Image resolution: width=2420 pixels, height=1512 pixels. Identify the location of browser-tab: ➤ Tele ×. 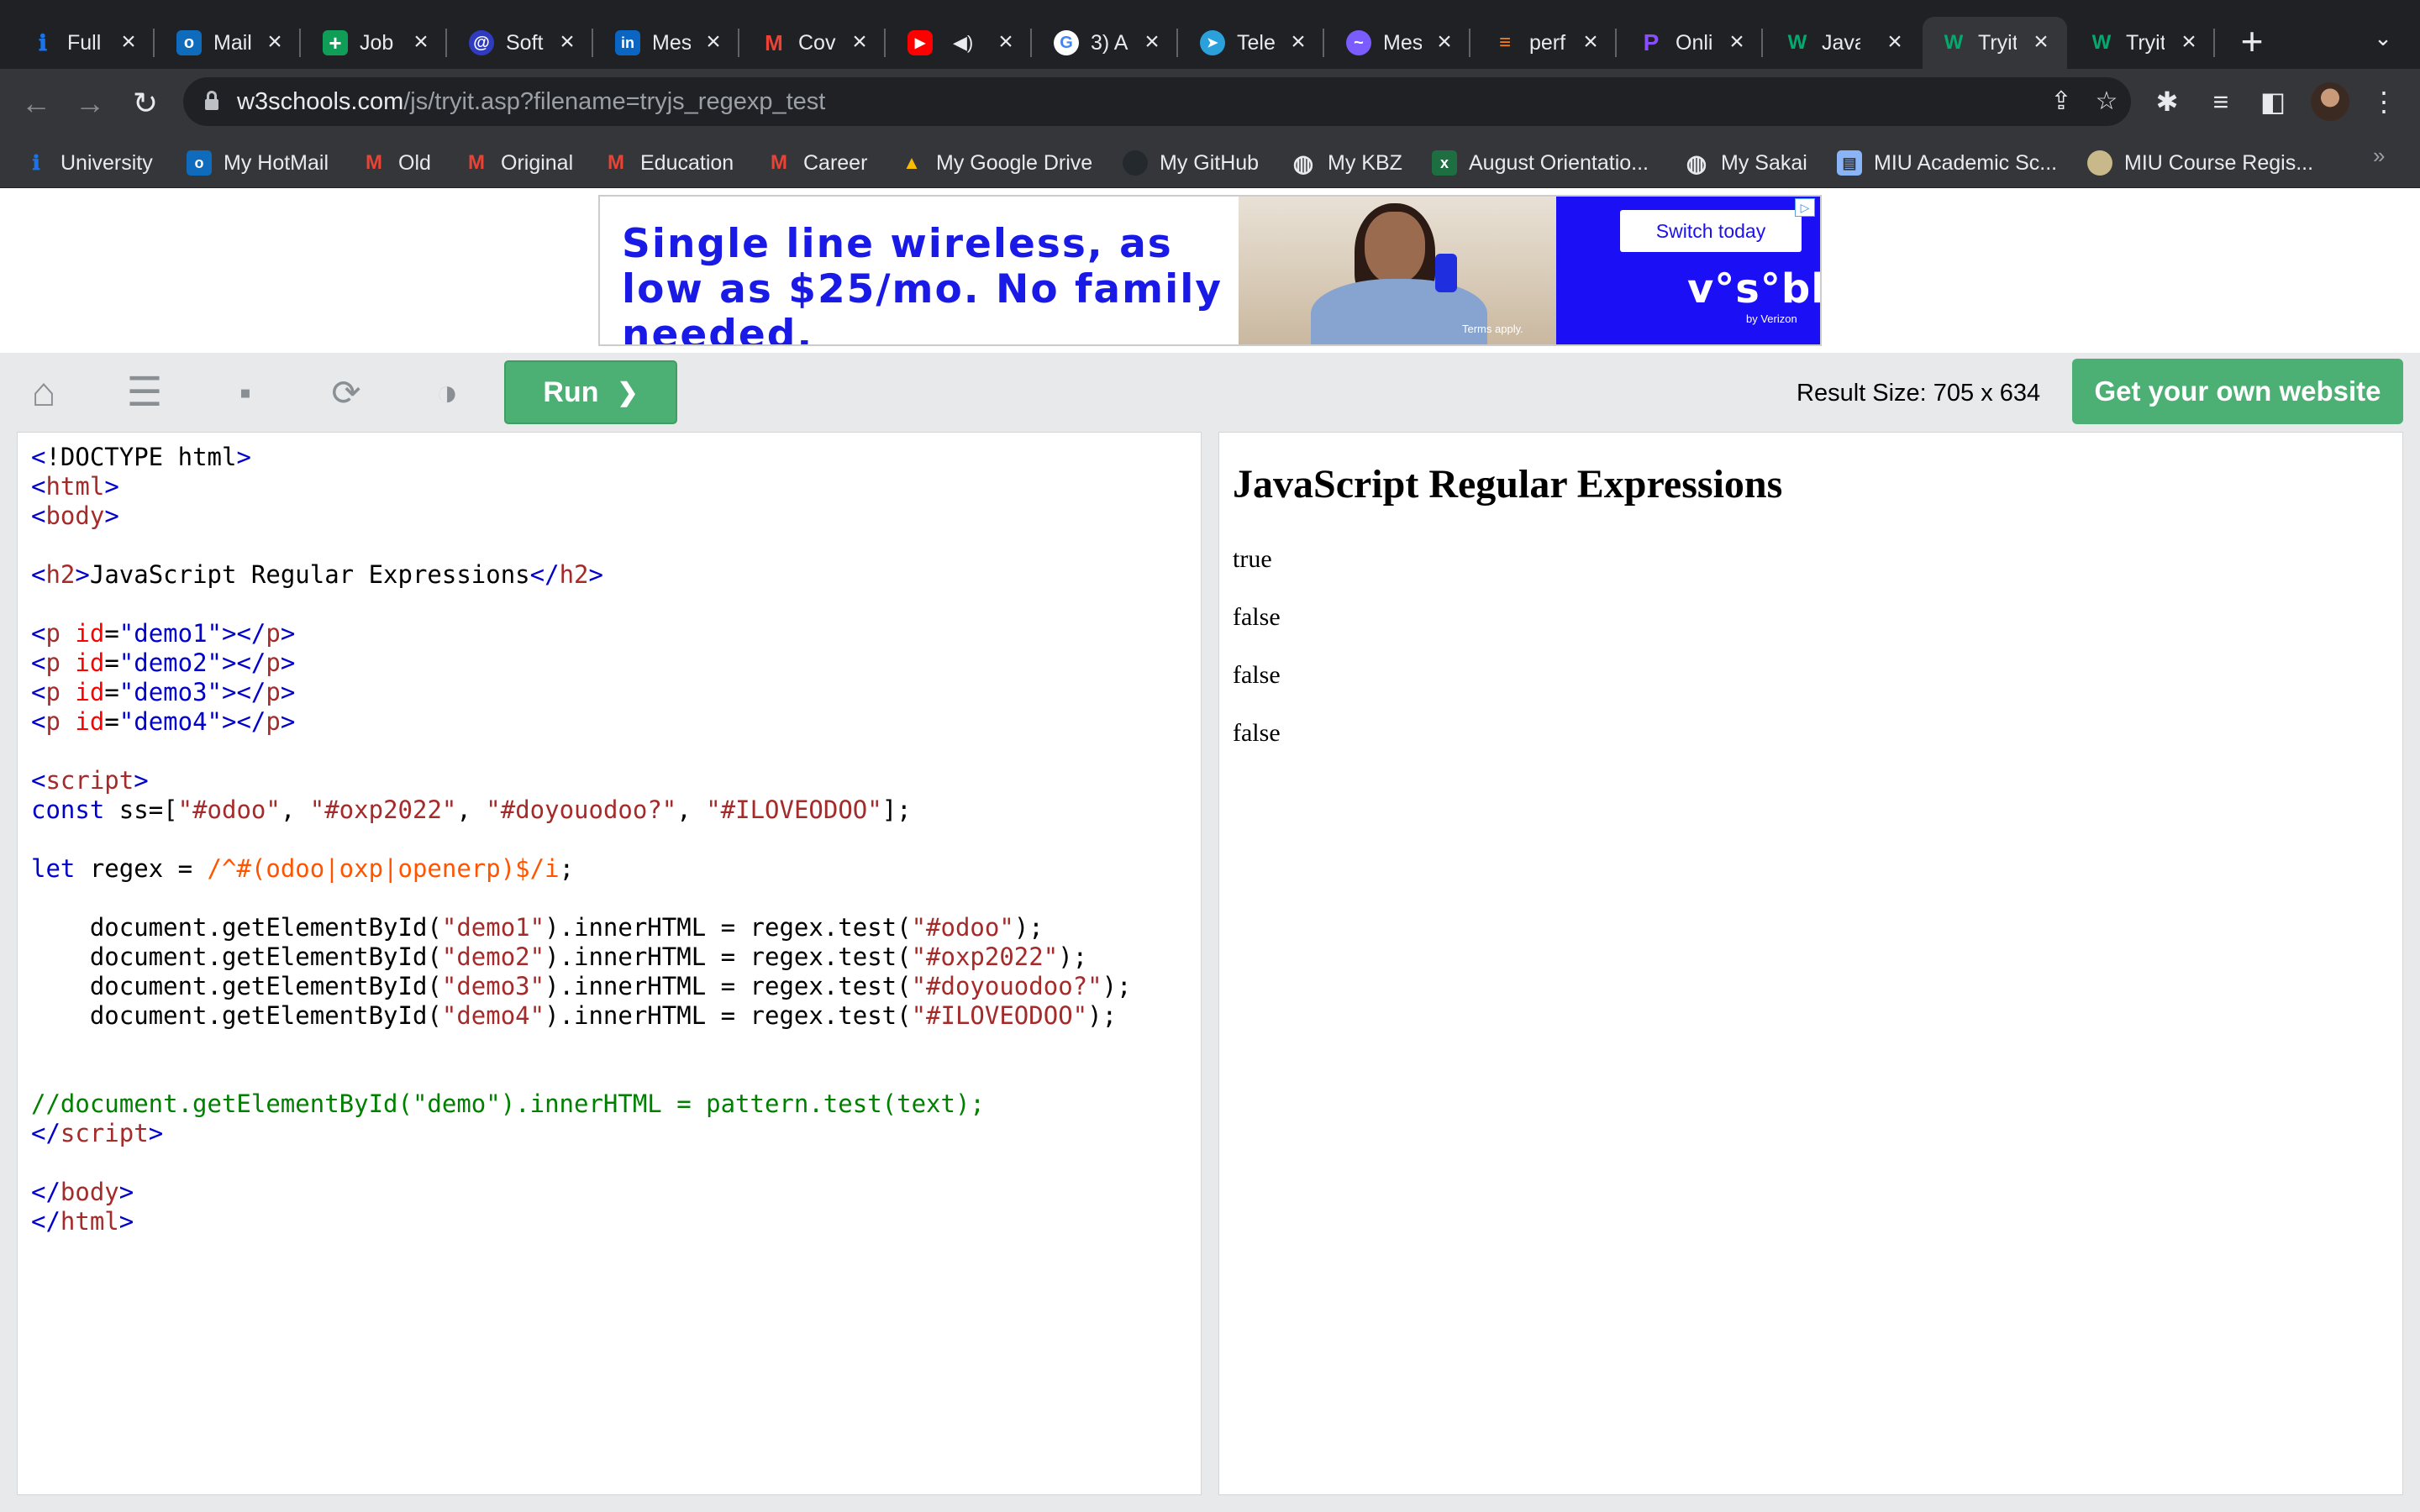
(1253, 43).